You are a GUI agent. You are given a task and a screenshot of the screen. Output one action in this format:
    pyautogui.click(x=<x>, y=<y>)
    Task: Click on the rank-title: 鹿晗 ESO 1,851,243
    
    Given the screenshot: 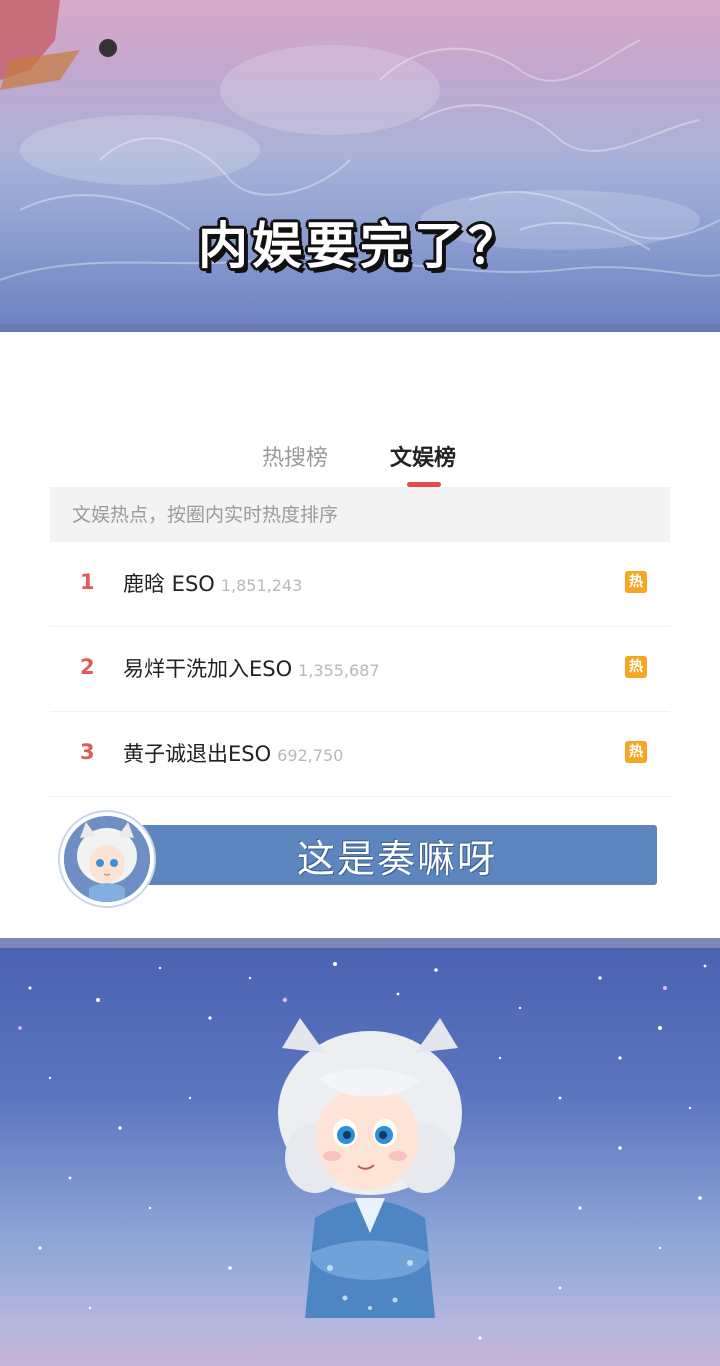 What is the action you would take?
    pyautogui.click(x=212, y=583)
    